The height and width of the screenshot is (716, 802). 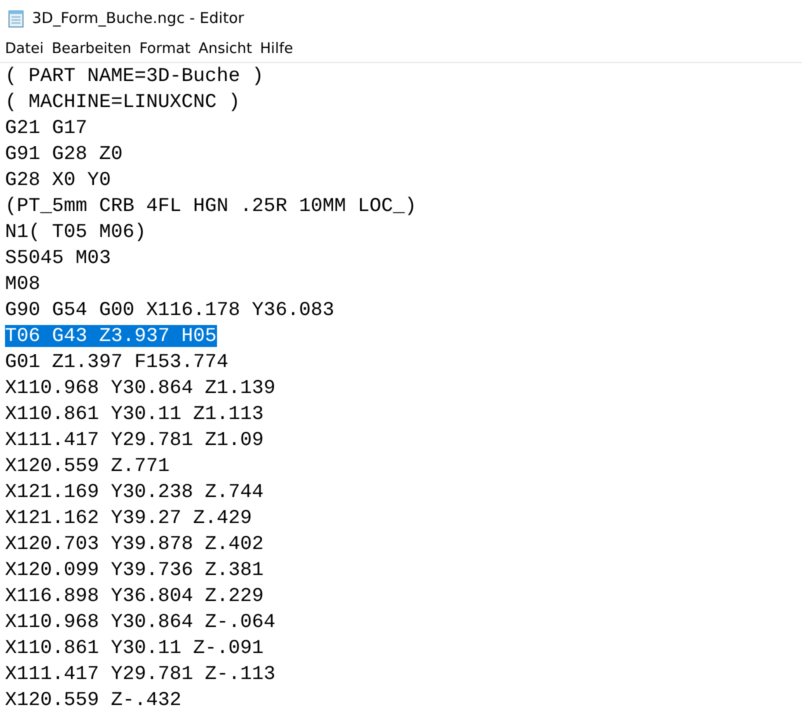 What do you see at coordinates (122, 102) in the screenshot?
I see `code-line: ( MACHINE=LINUXCNC )` at bounding box center [122, 102].